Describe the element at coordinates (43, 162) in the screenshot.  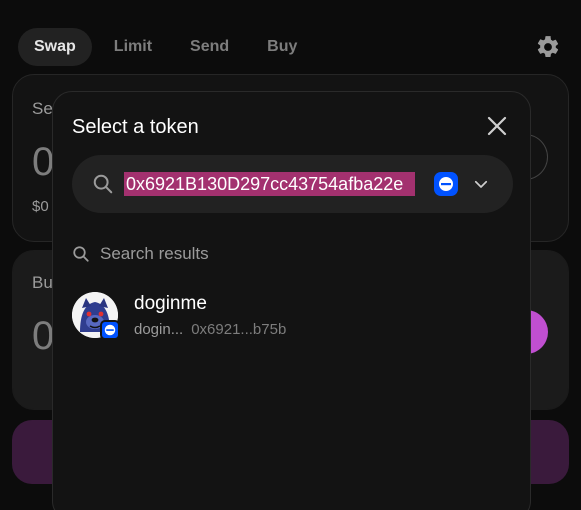
I see `sell-amount: 0` at that location.